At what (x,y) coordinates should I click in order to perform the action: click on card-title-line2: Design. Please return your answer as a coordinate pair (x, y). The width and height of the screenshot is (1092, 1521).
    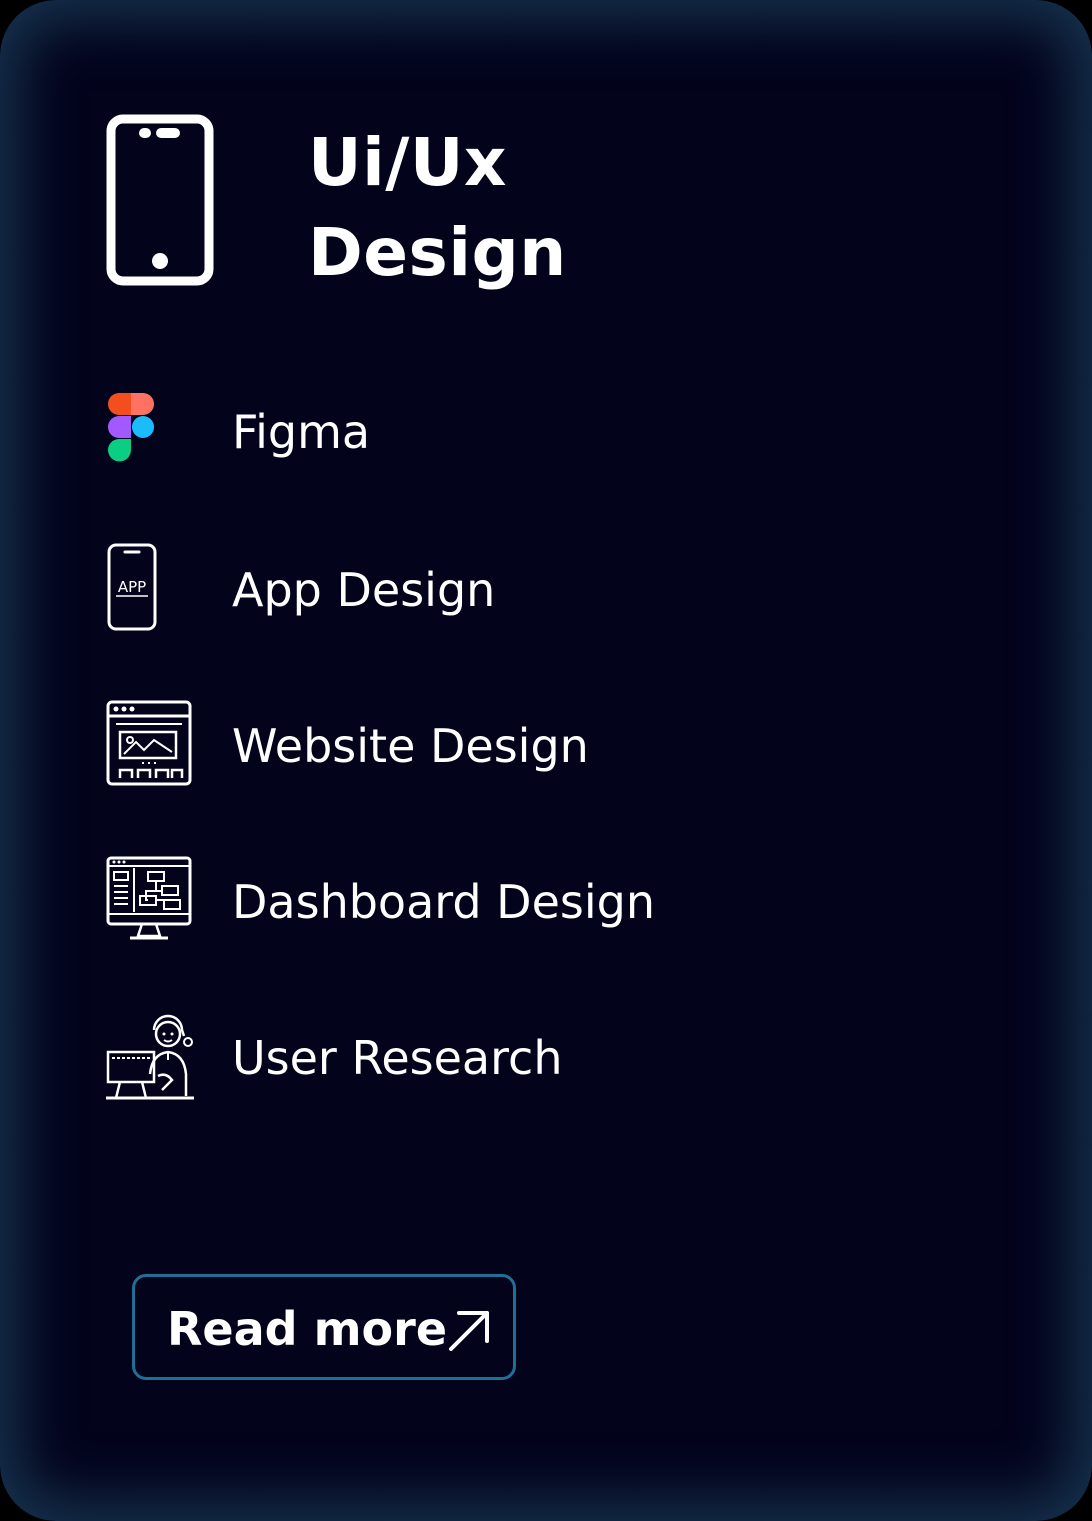
    Looking at the image, I should click on (437, 252).